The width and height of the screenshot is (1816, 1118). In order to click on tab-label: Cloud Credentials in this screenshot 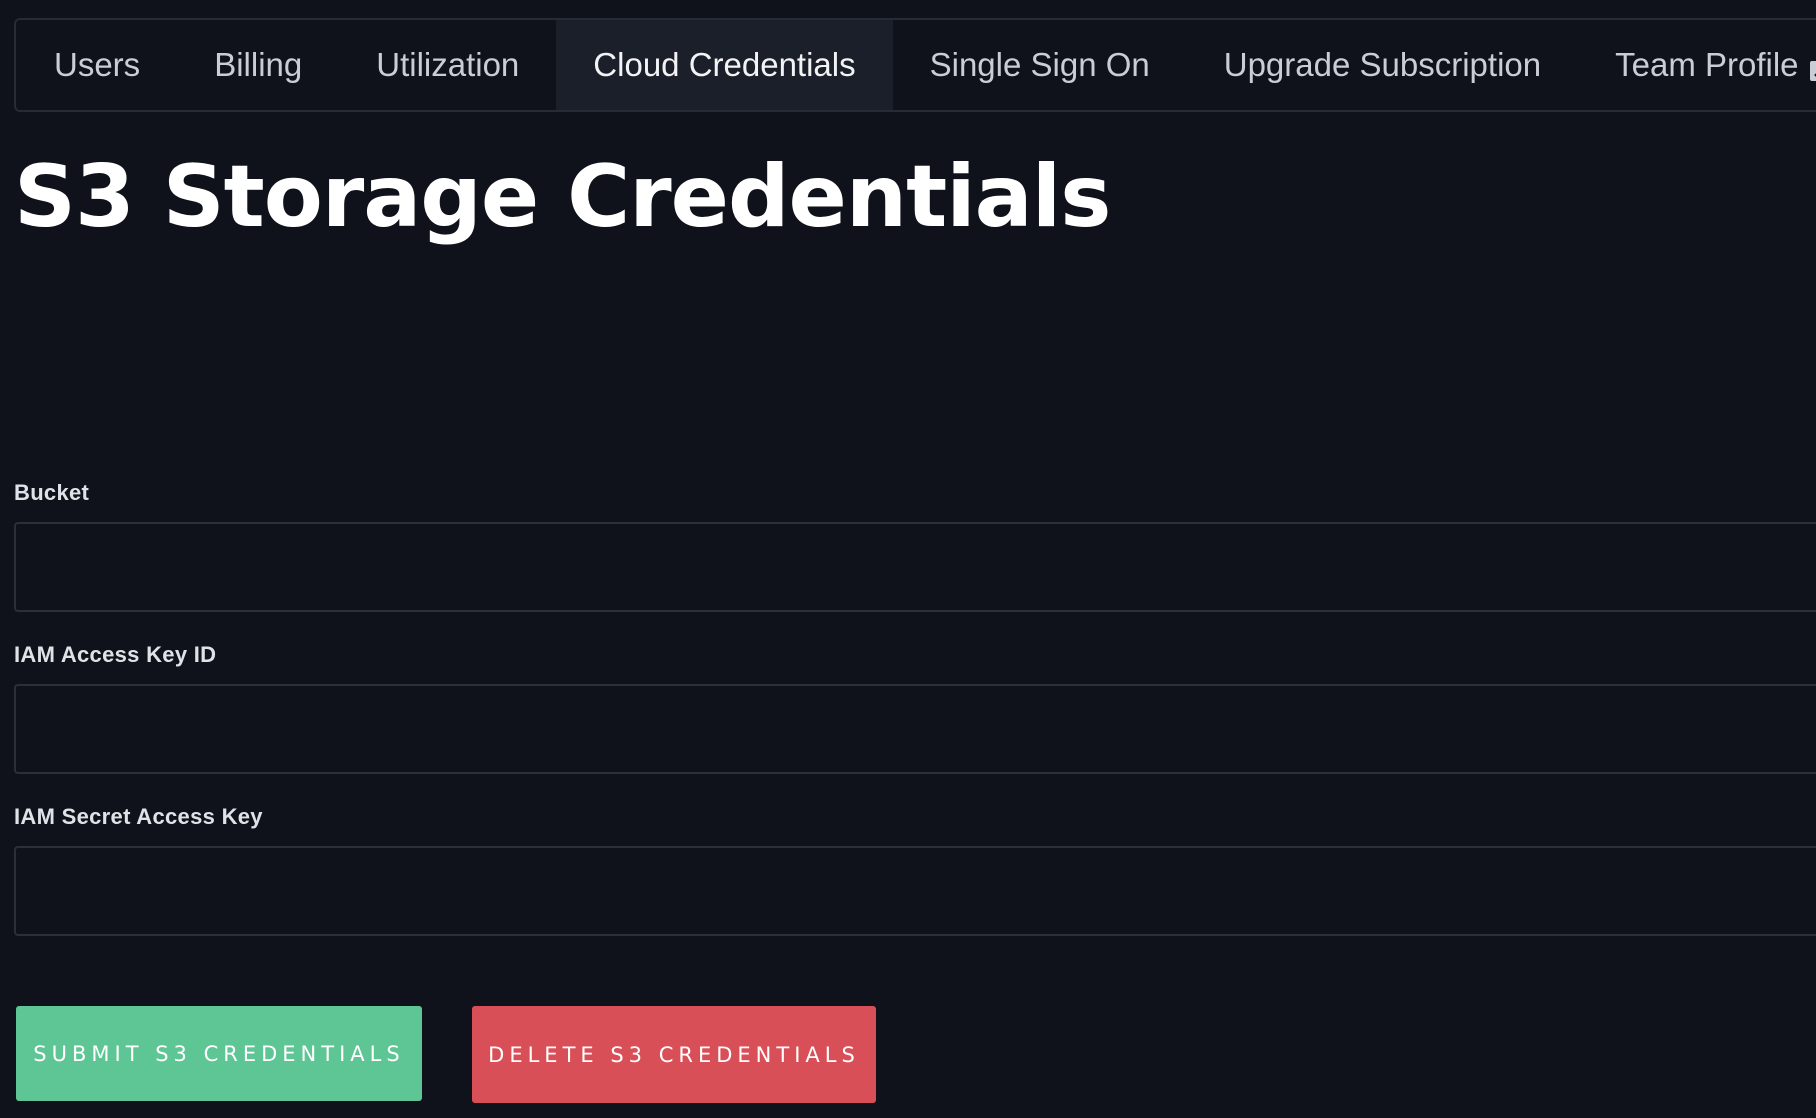, I will do `click(724, 64)`.